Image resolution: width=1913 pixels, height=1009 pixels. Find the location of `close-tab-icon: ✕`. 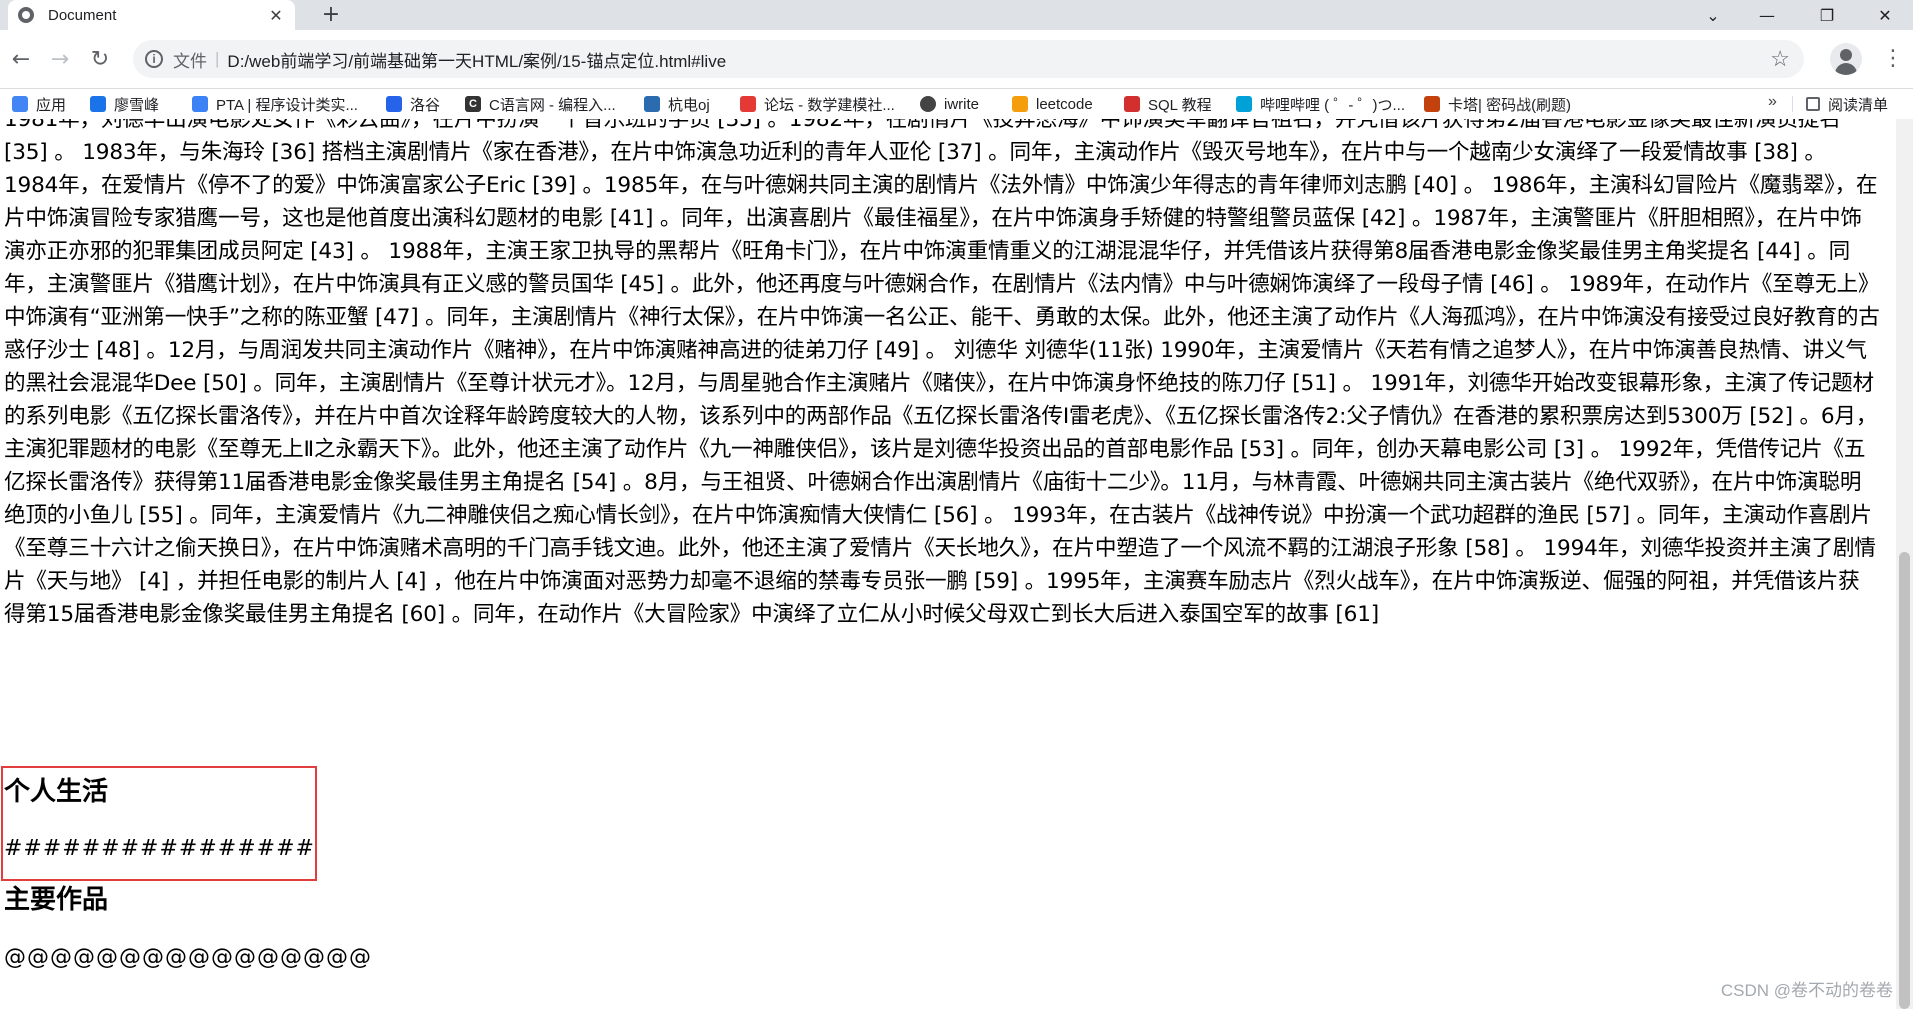

close-tab-icon: ✕ is located at coordinates (276, 15).